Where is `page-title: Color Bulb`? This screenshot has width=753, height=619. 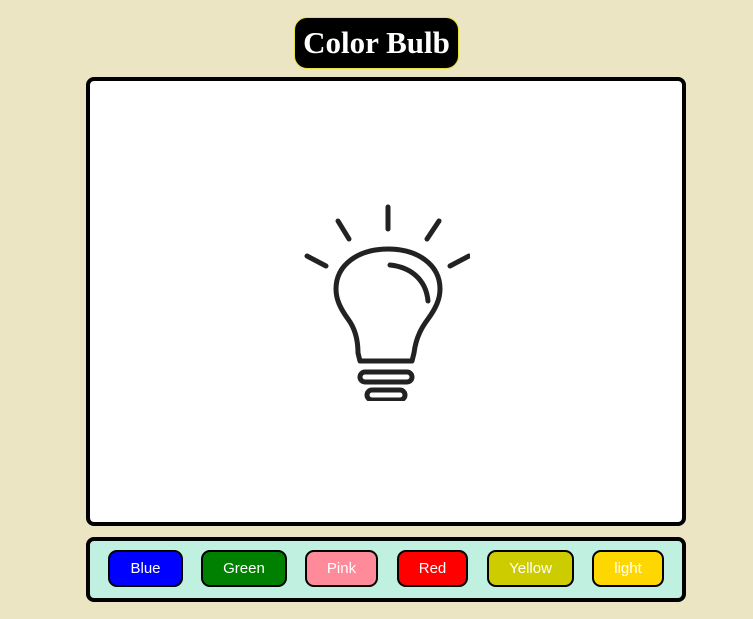 page-title: Color Bulb is located at coordinates (376, 43).